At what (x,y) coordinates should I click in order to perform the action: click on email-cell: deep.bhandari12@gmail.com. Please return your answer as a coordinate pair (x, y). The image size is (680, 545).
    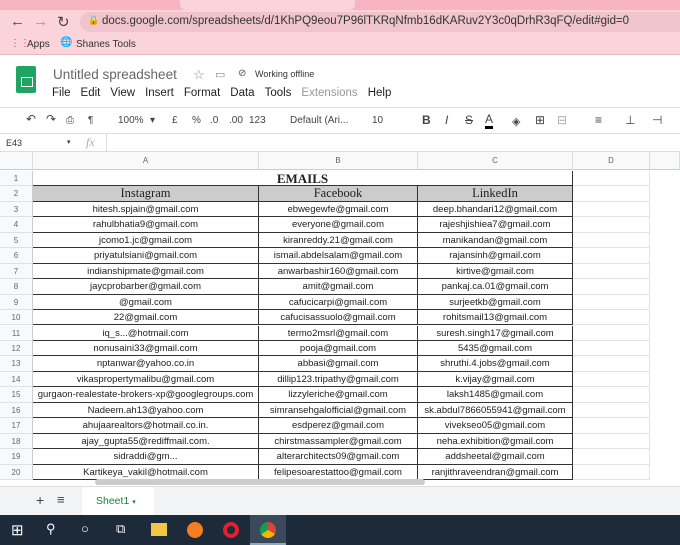
    Looking at the image, I should click on (495, 209).